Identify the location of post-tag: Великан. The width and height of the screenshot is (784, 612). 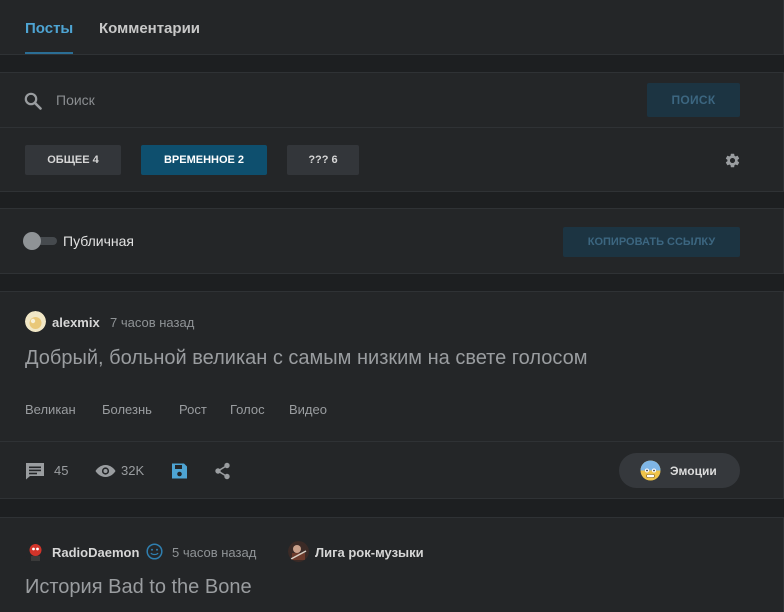
(50, 409).